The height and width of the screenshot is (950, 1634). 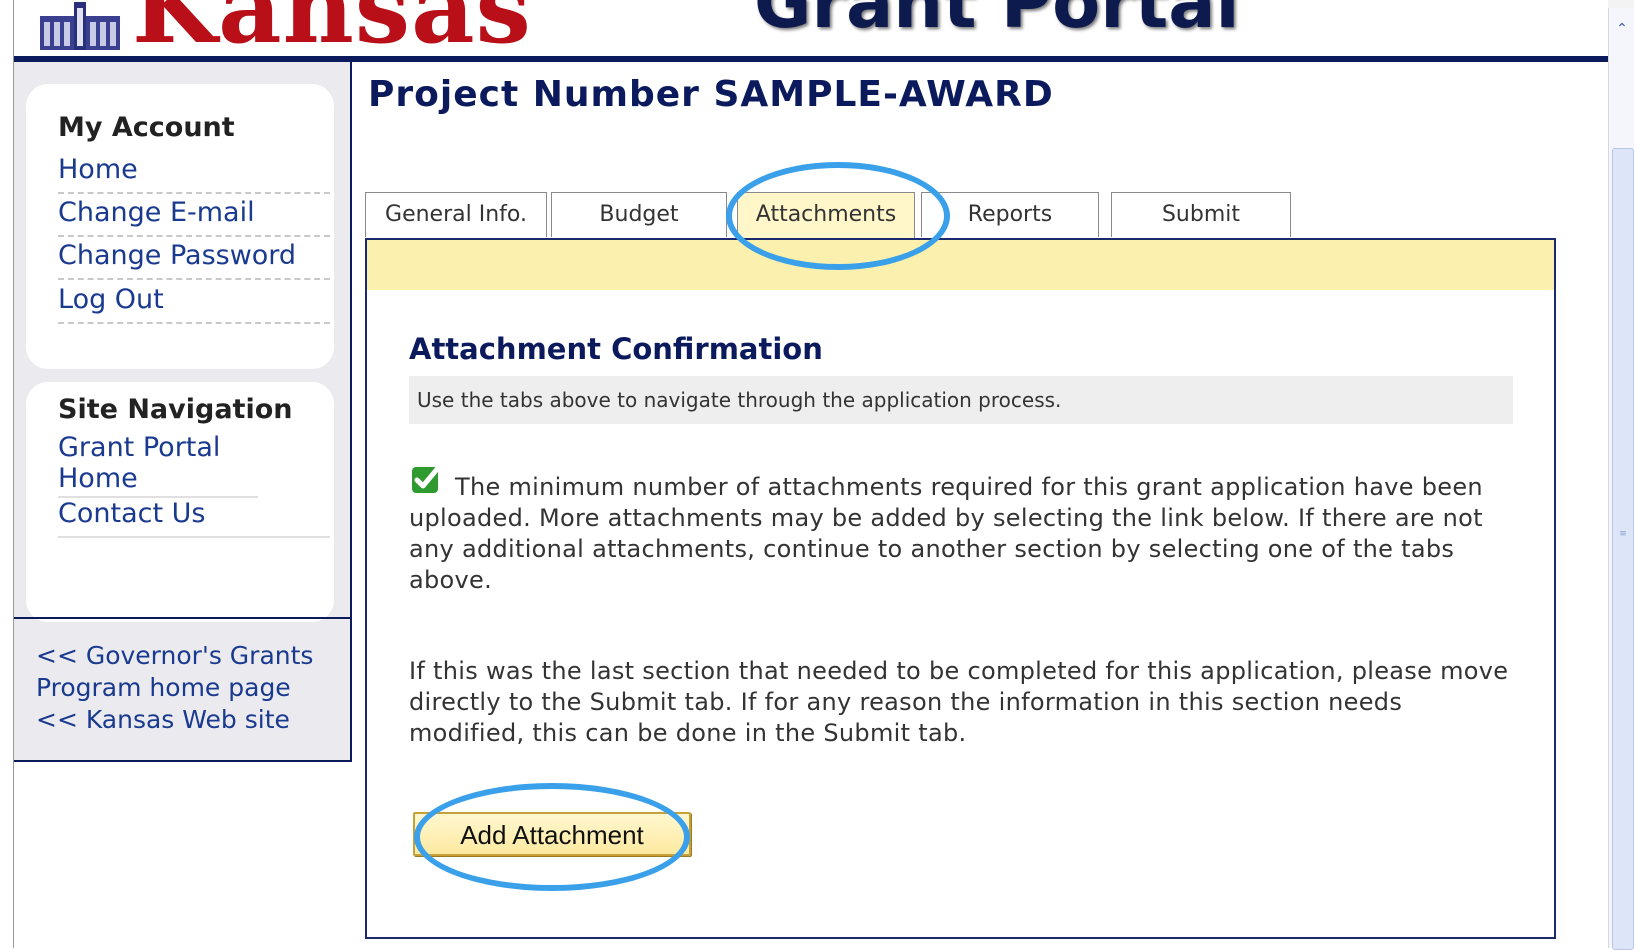 I want to click on portal-title: Grant Portal, so click(x=997, y=22).